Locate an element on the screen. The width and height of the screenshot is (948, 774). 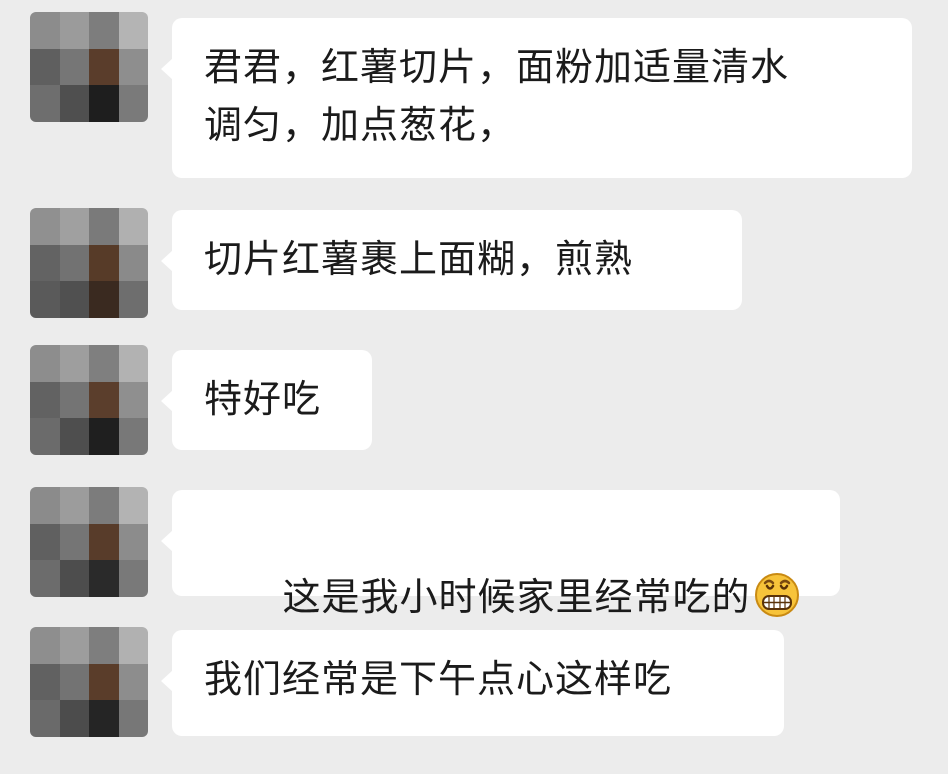
message-text: 这是我小时候家里经常吃的 is located at coordinates (516, 597).